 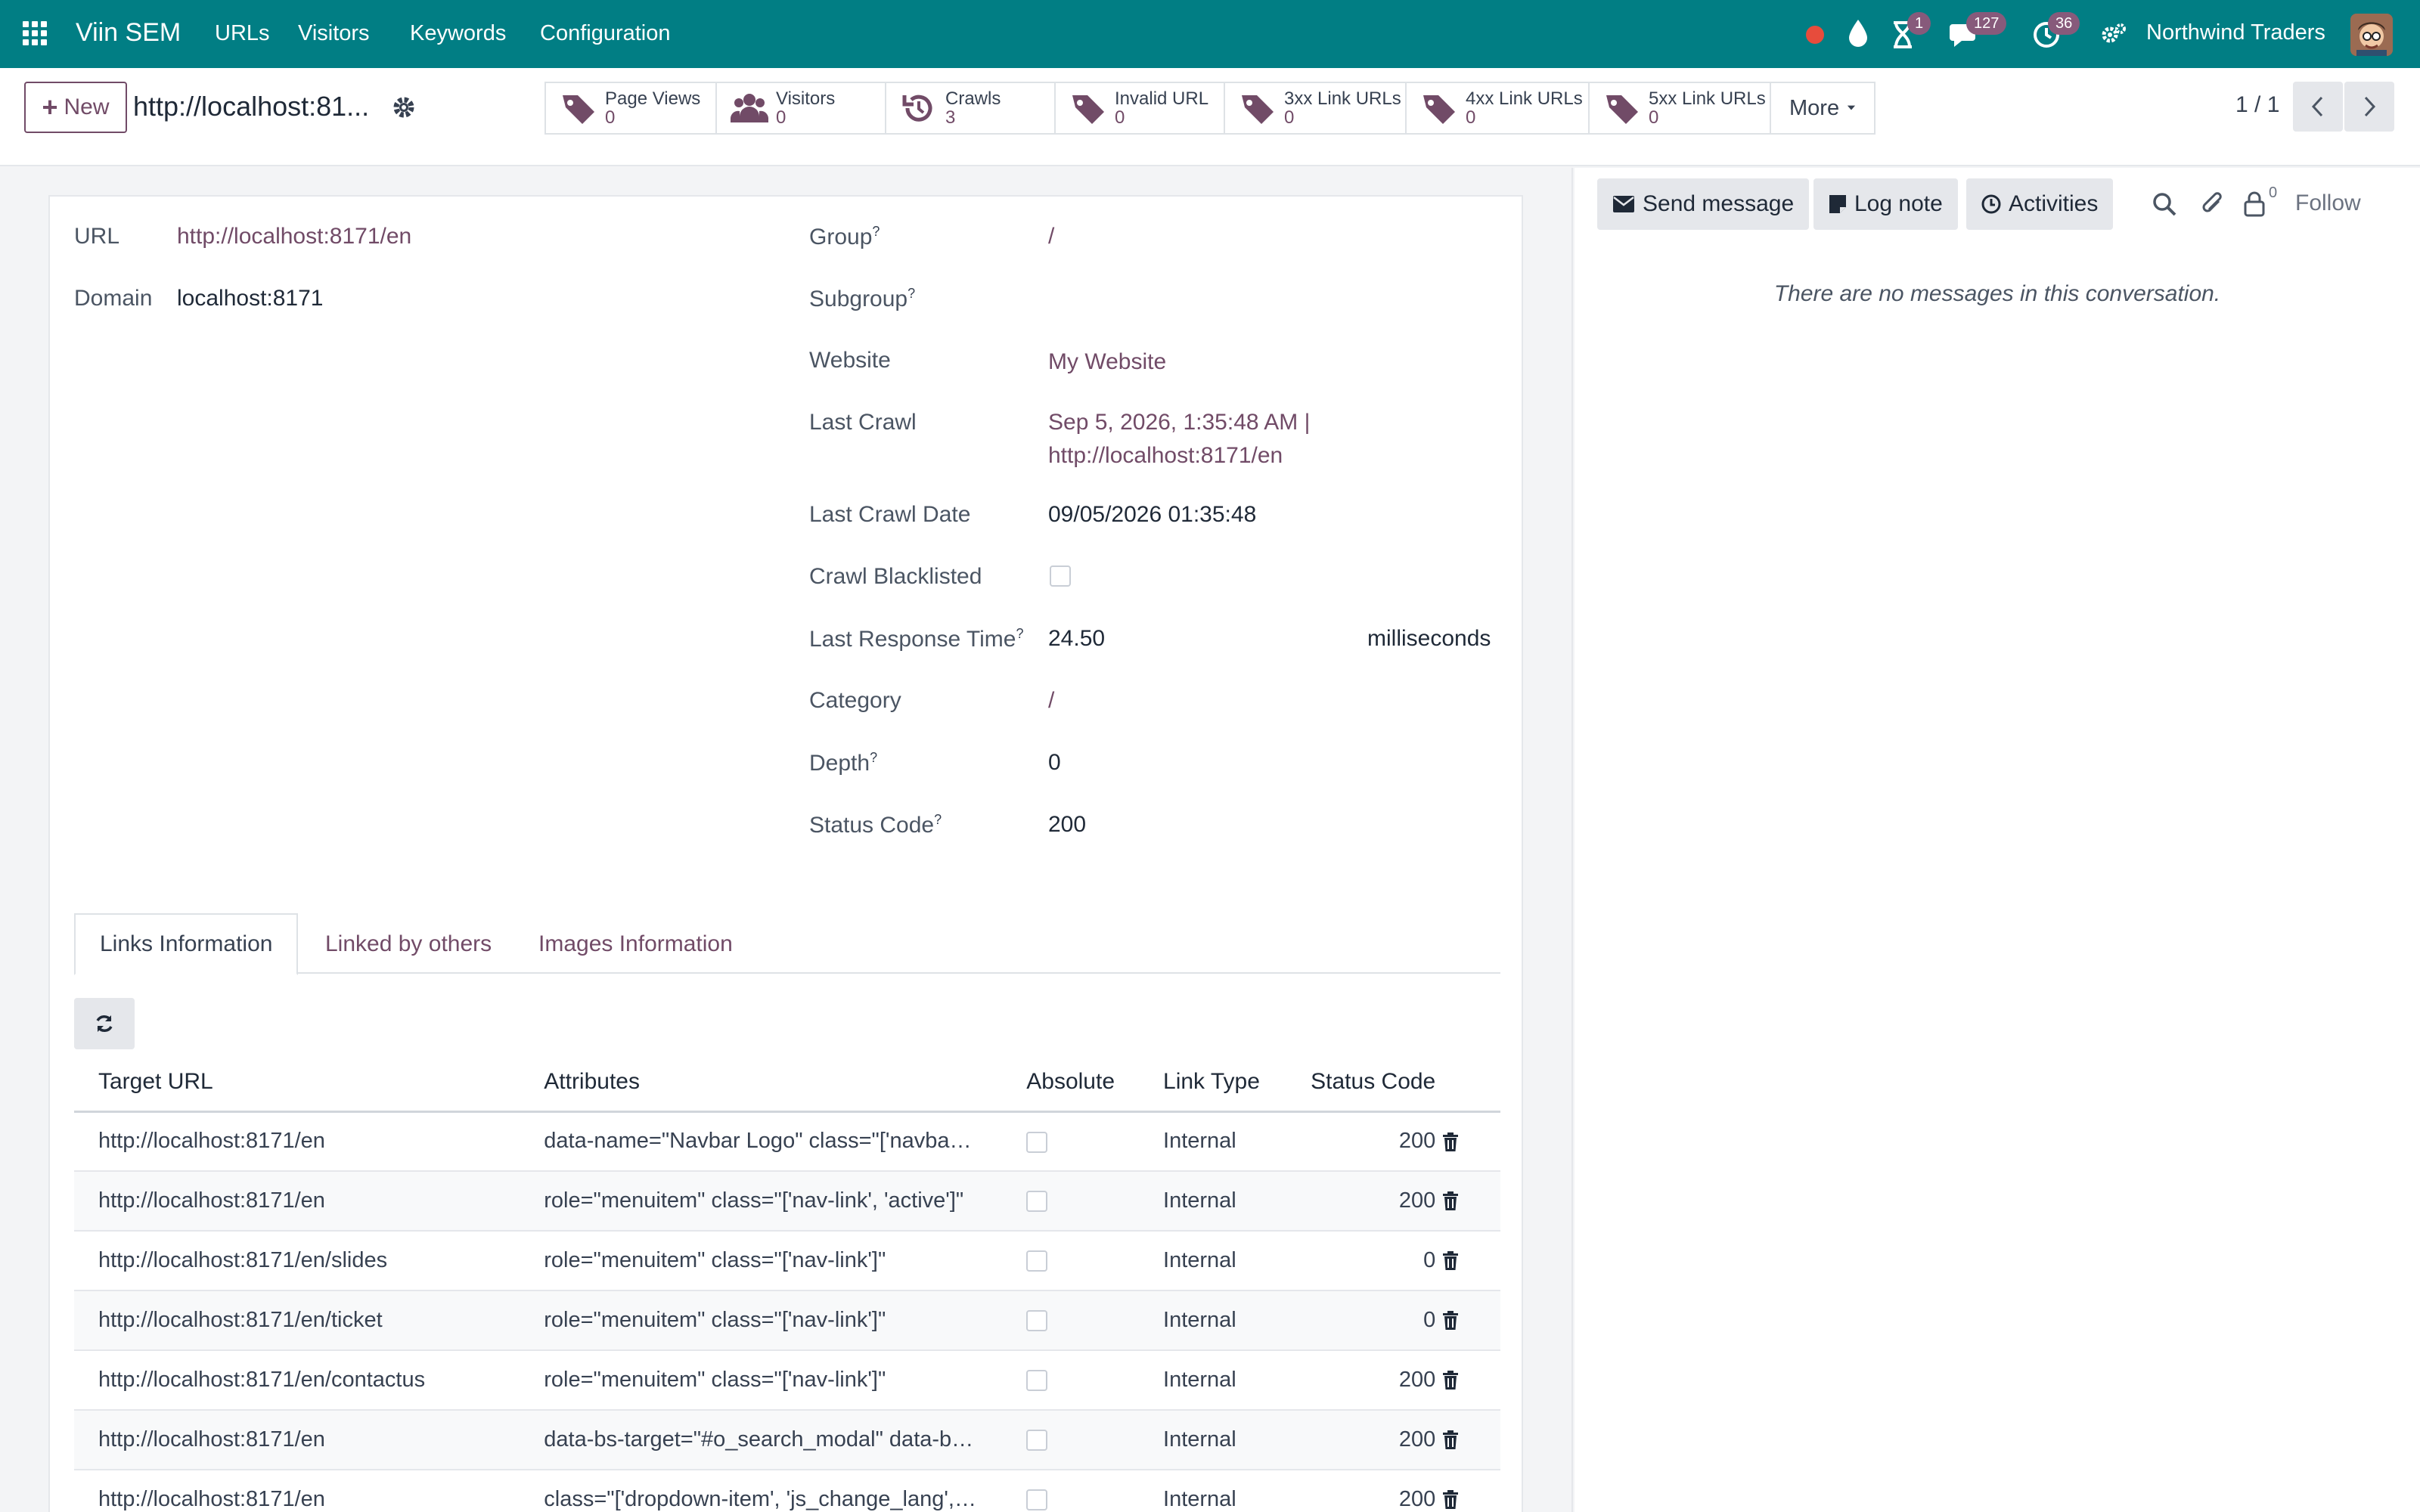 What do you see at coordinates (1858, 33) in the screenshot?
I see `droplet-icon` at bounding box center [1858, 33].